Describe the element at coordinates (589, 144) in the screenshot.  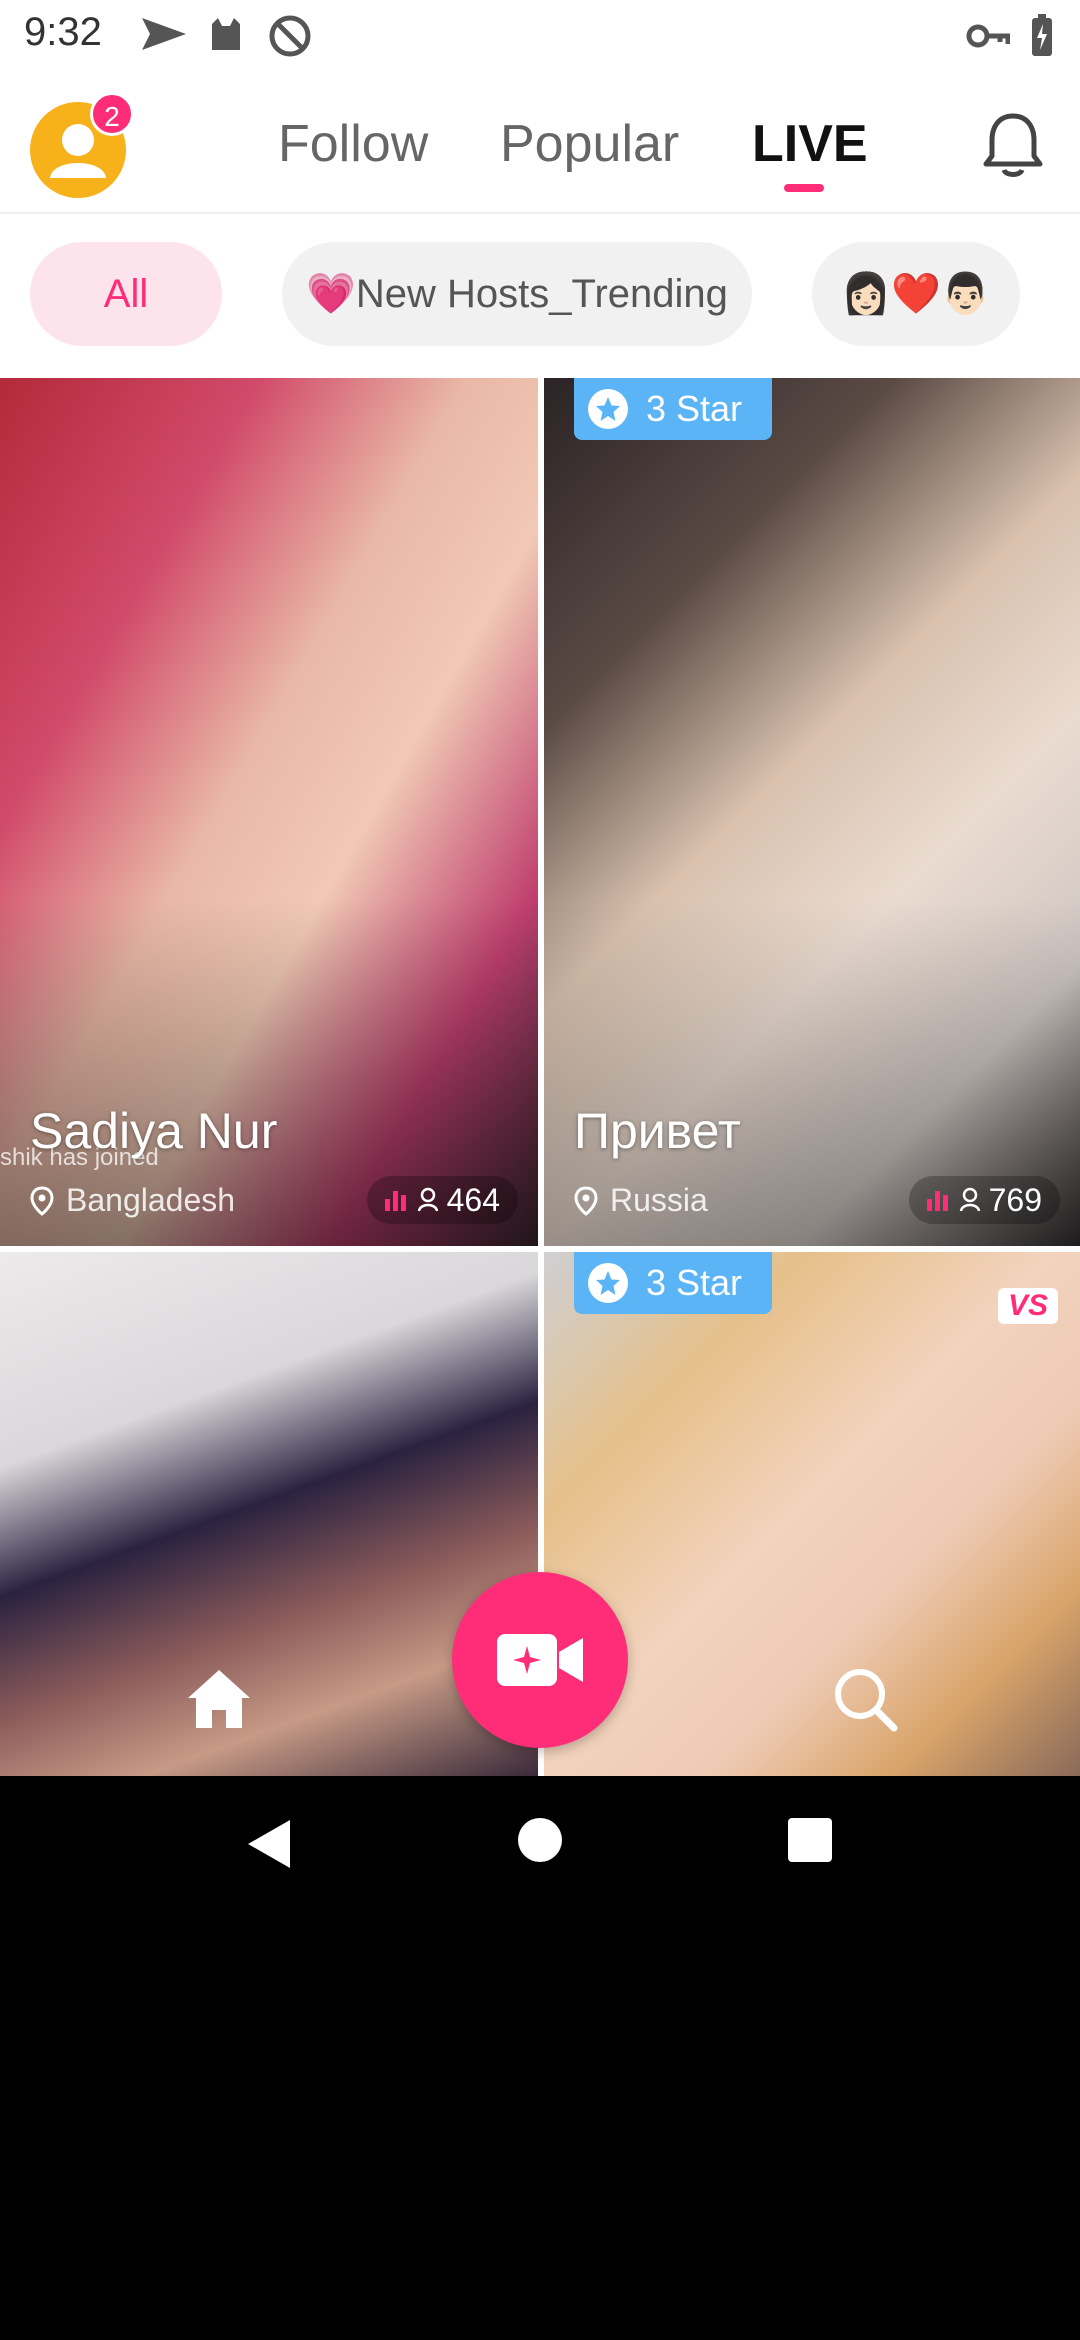
I see `tab-popular: Popular` at that location.